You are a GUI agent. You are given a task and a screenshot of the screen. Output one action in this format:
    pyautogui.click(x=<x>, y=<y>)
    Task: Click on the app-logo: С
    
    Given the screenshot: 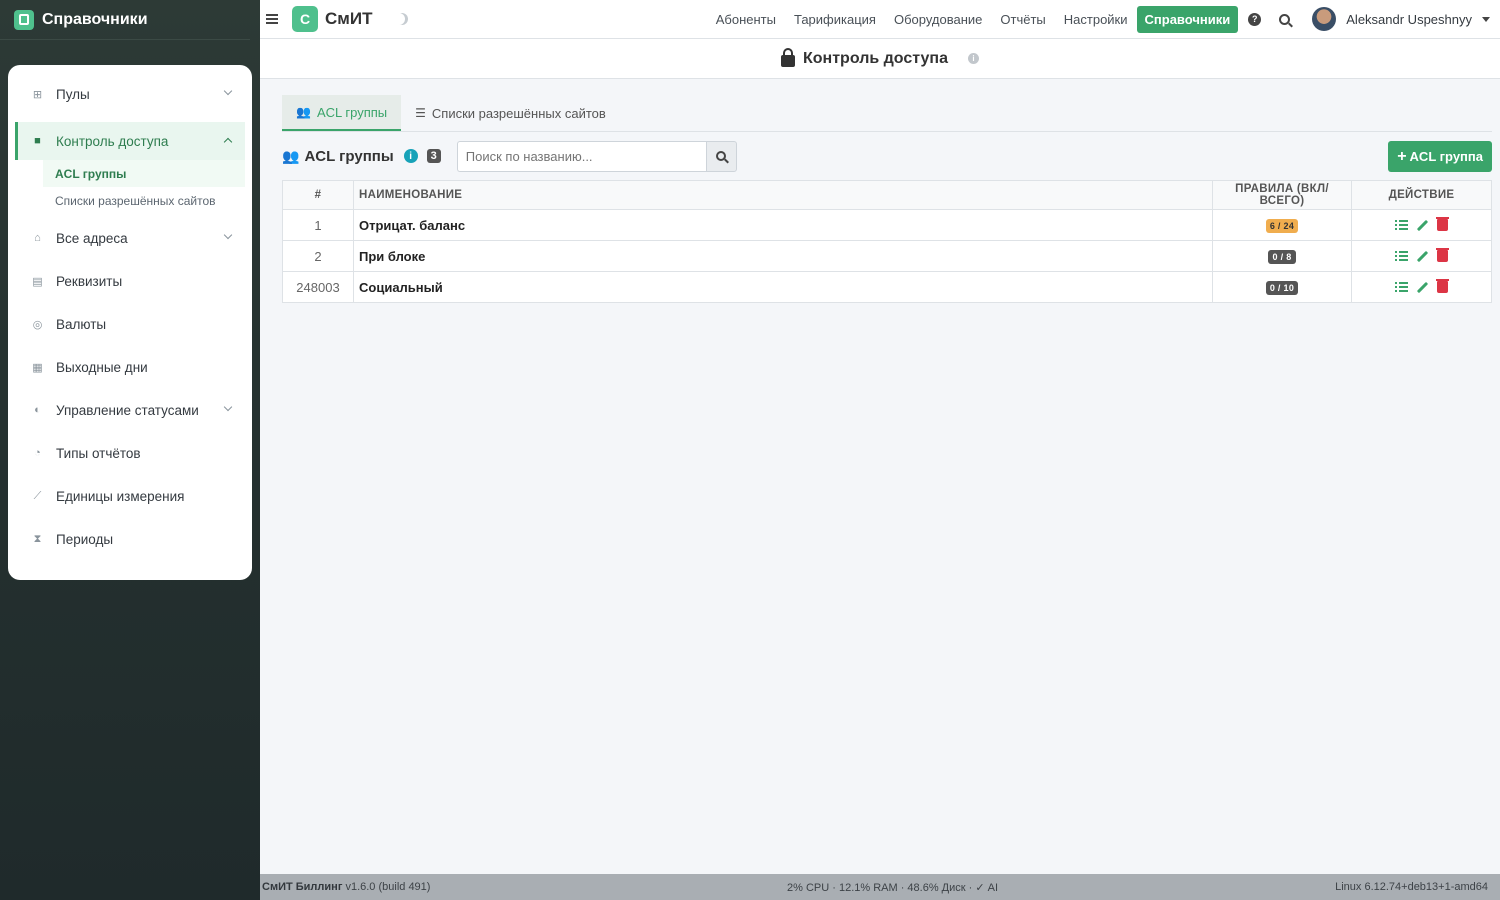 What is the action you would take?
    pyautogui.click(x=305, y=19)
    